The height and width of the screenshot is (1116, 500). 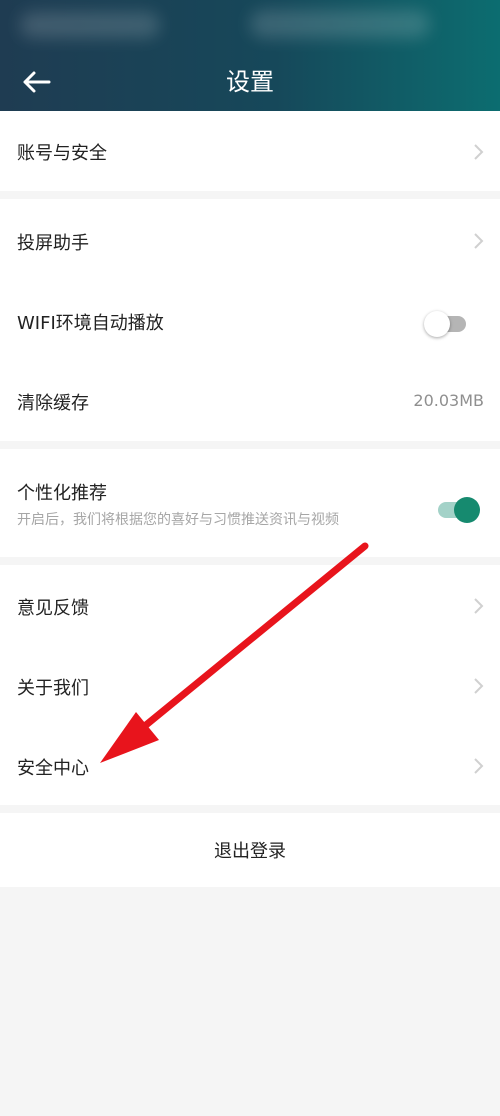 I want to click on wifi-autoplay-item: WIFI环境自动播放, so click(x=250, y=321).